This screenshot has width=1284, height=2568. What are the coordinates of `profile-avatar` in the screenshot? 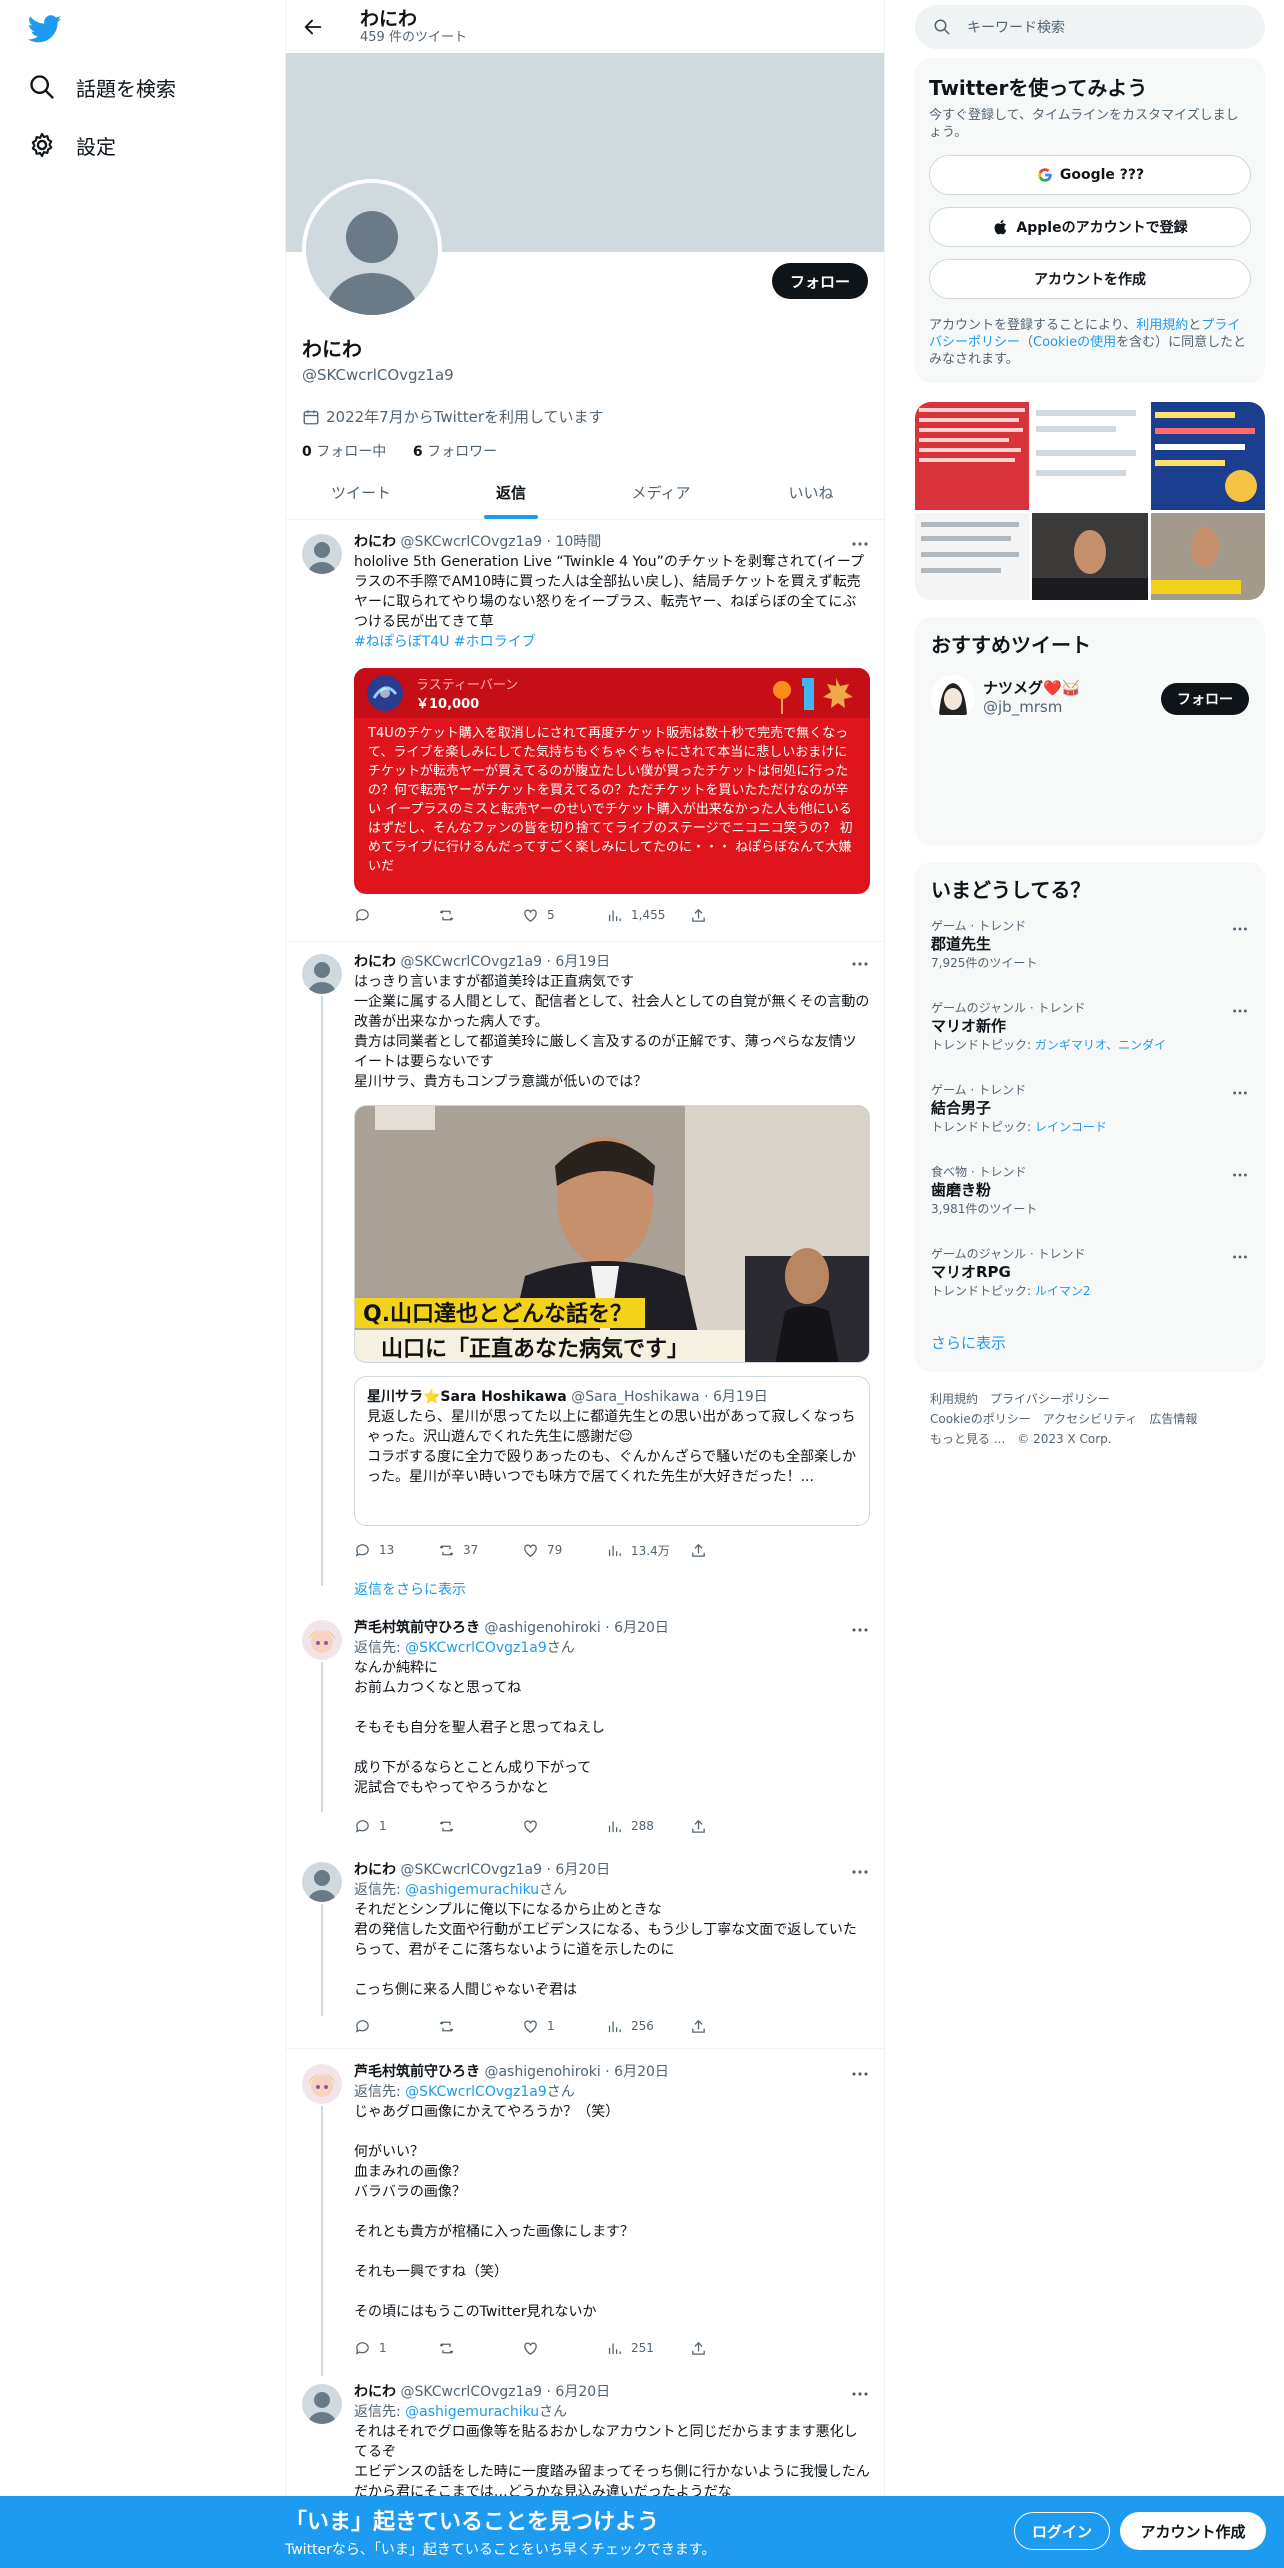 It's located at (372, 249).